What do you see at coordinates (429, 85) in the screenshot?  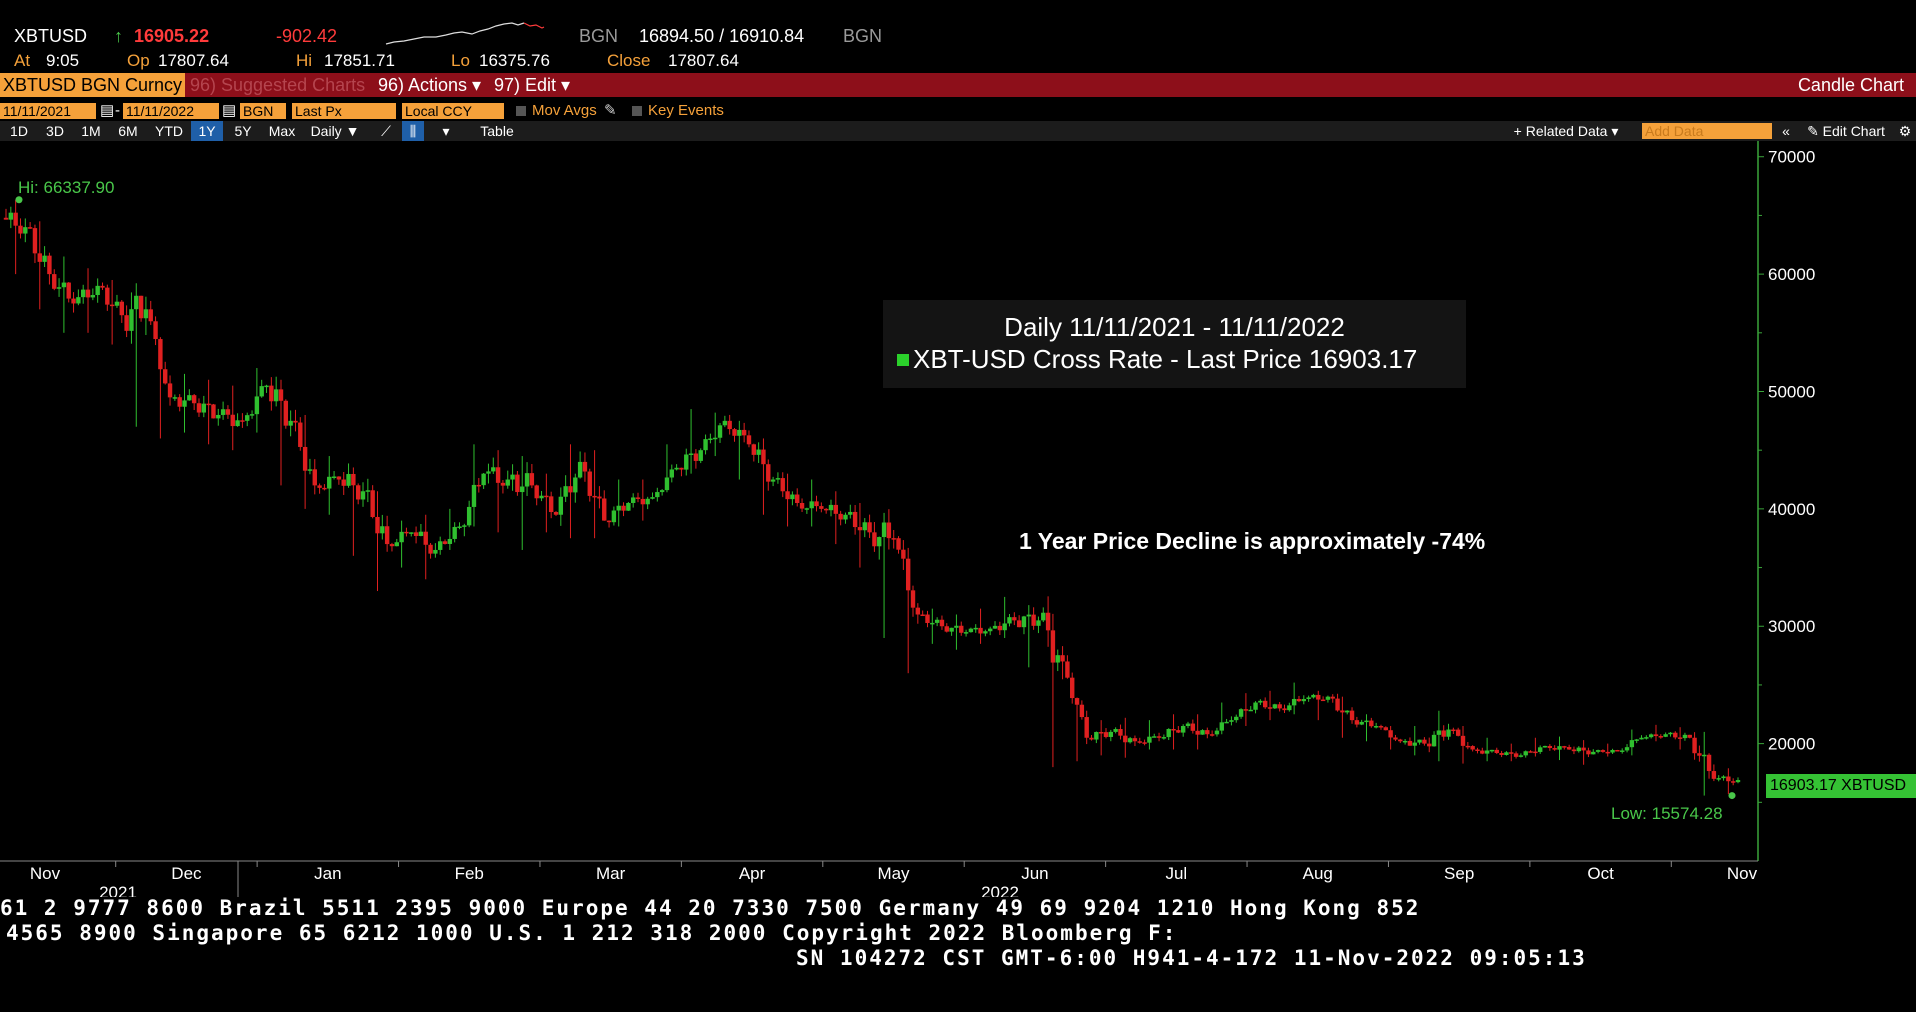 I see `actions-menu: 96) Actions ▾` at bounding box center [429, 85].